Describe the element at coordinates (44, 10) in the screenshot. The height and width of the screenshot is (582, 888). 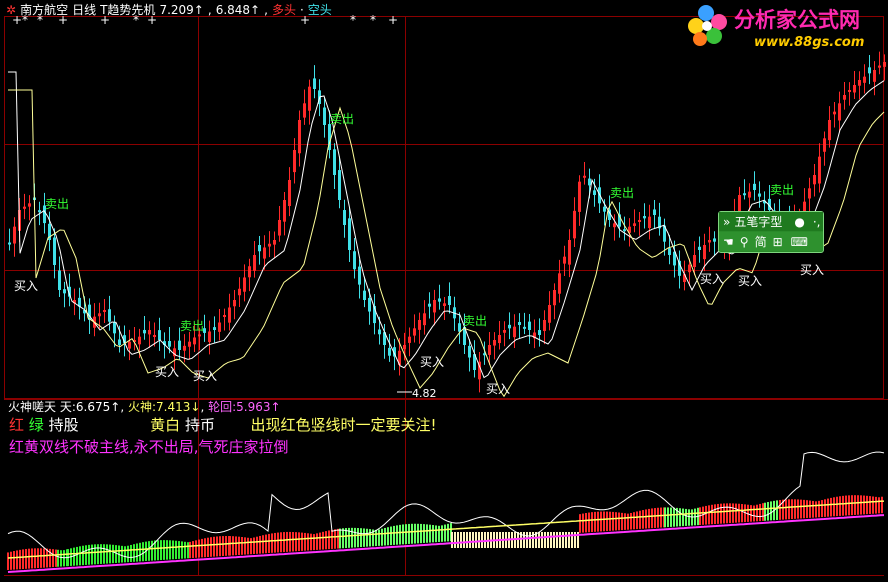
I see `stock-name: 南方航空` at that location.